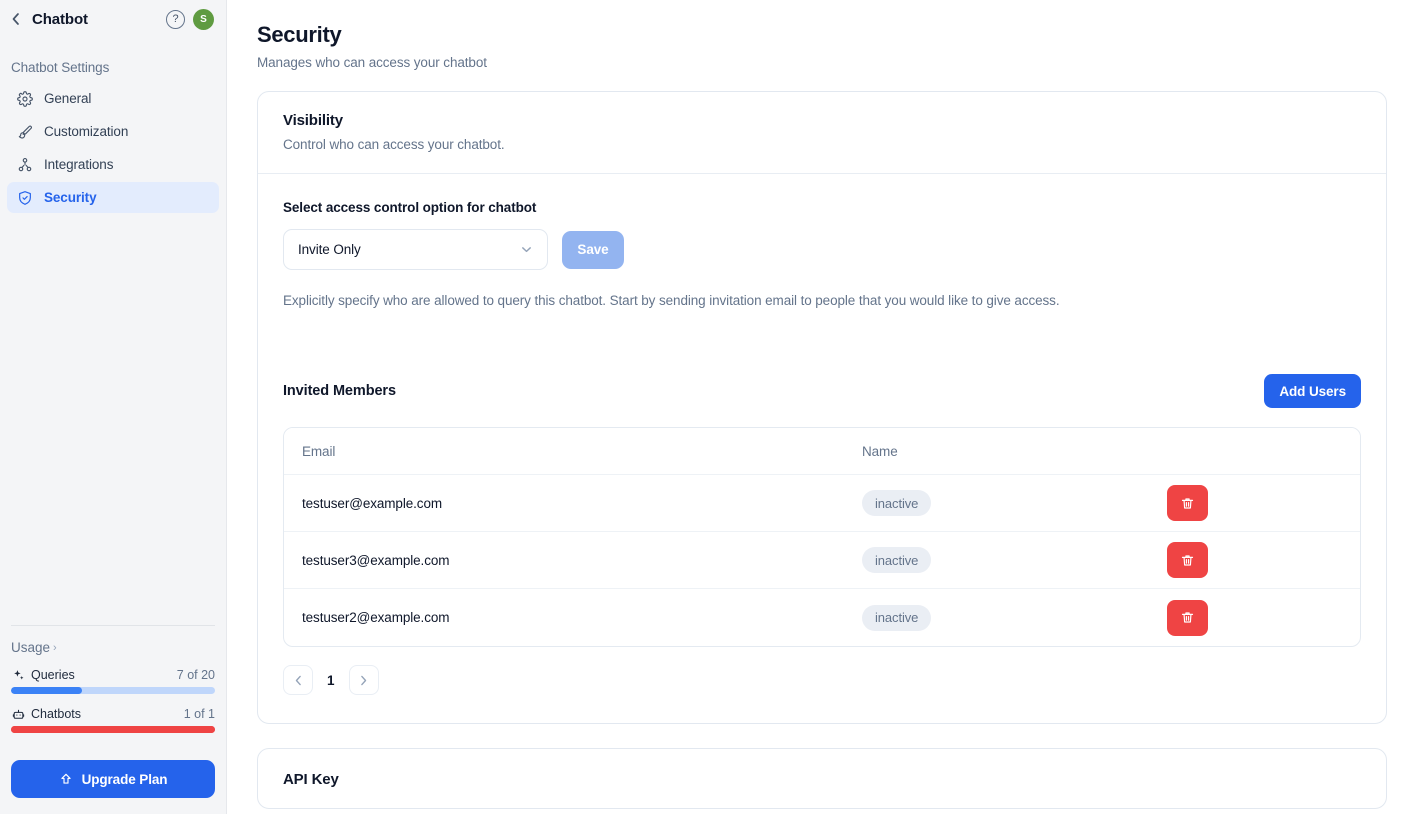 This screenshot has width=1421, height=814. I want to click on table-header-row: Email Name, so click(822, 451).